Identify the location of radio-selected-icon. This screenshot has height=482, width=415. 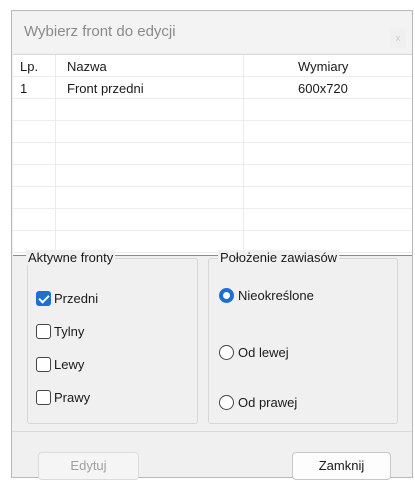
(226, 295).